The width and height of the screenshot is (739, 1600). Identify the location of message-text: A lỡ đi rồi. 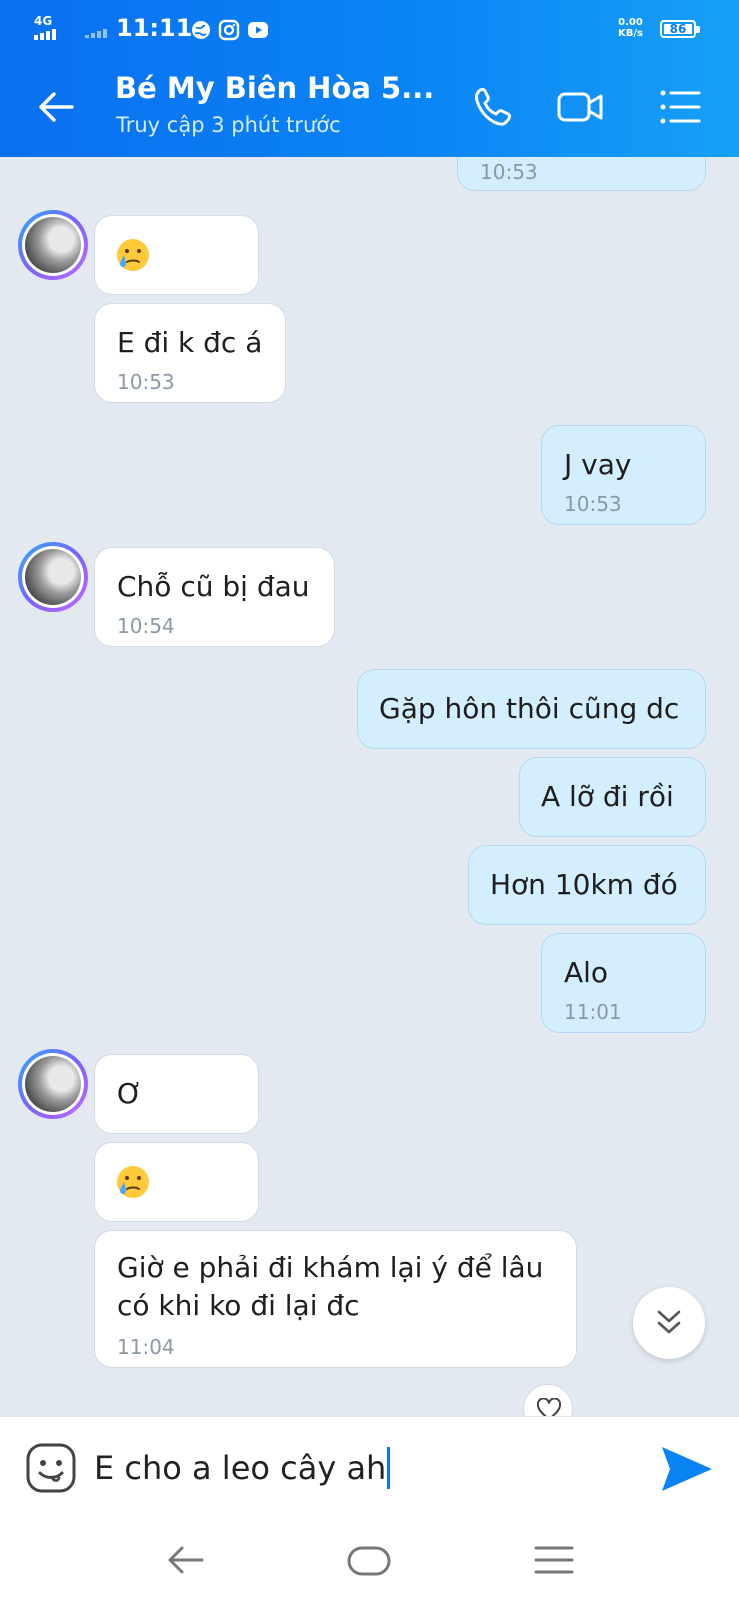
(607, 796).